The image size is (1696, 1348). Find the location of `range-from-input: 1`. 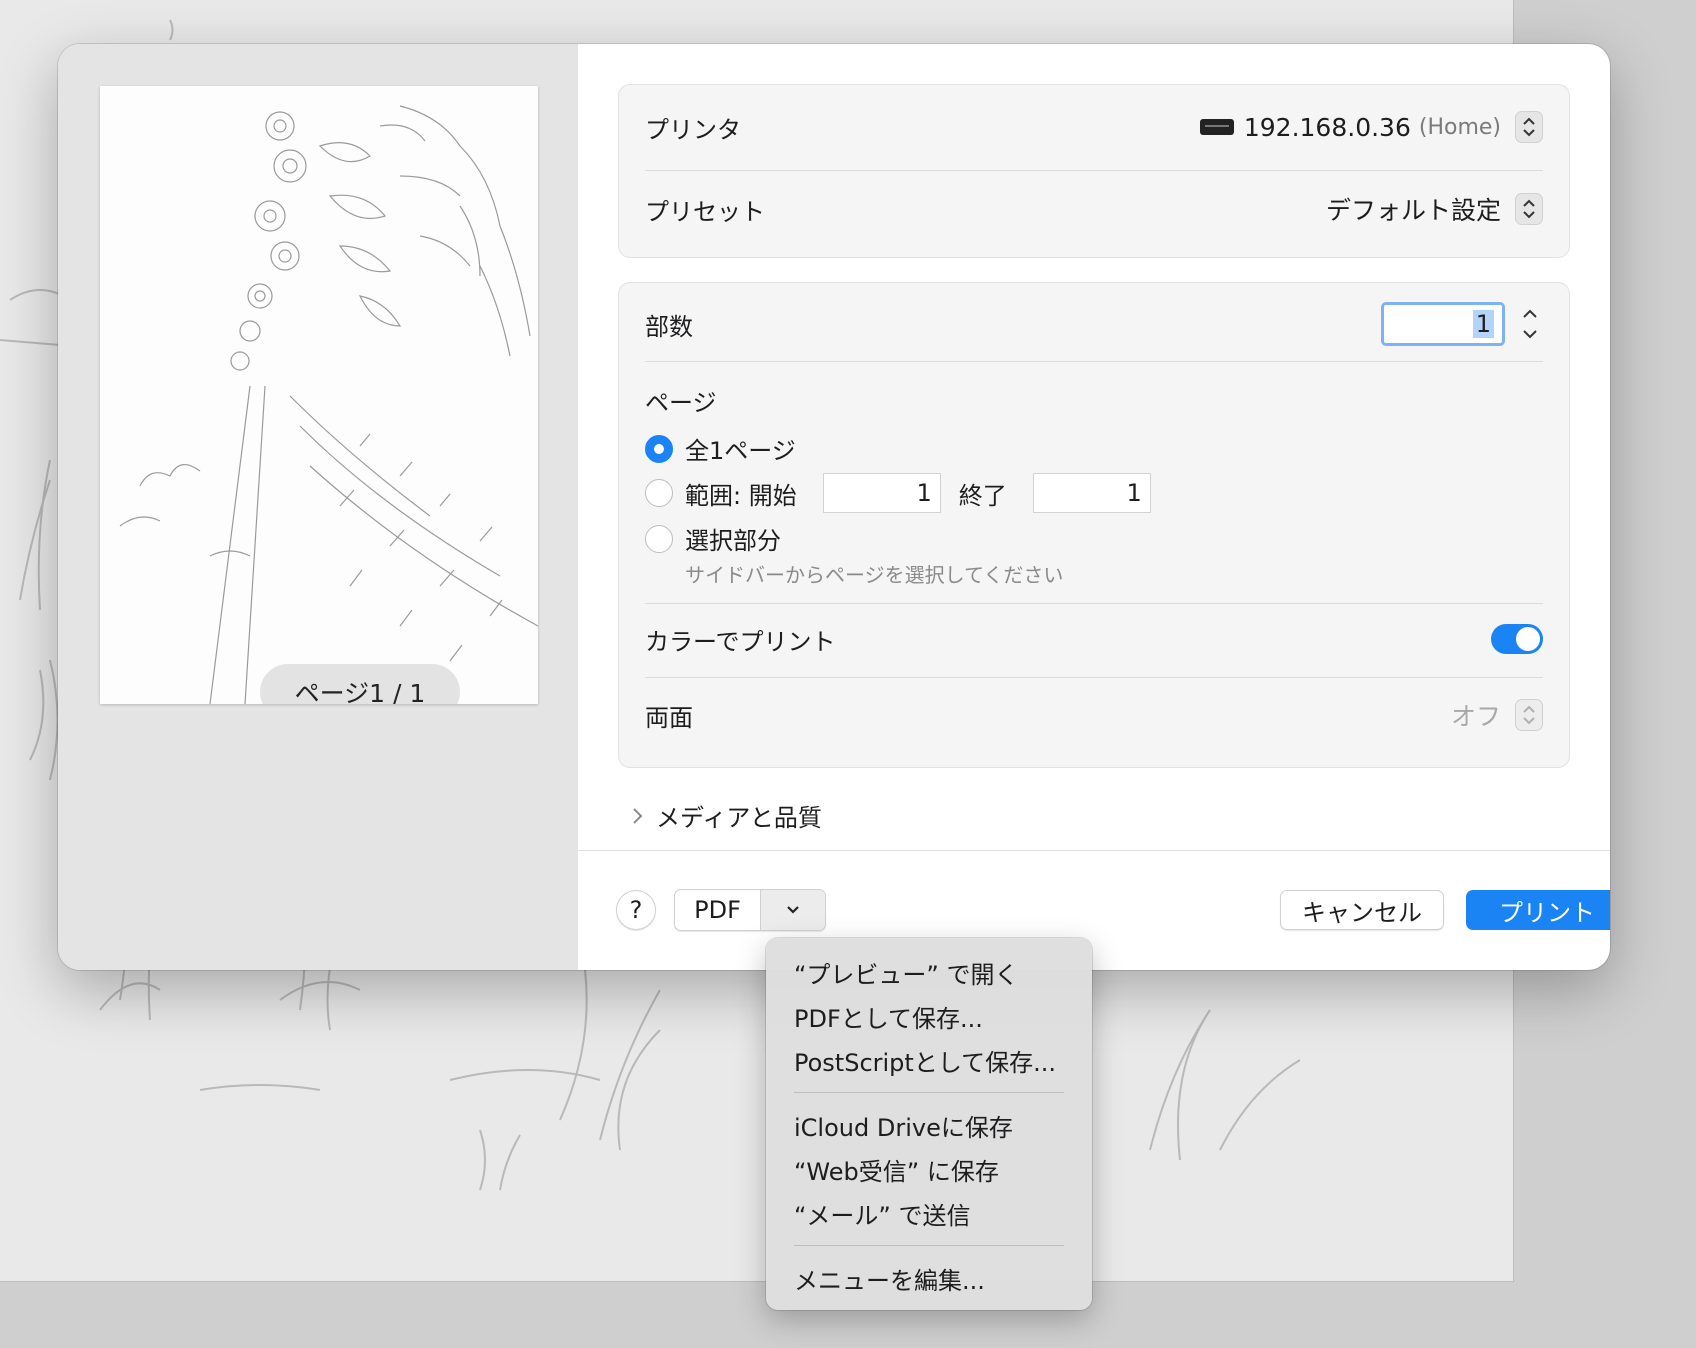

range-from-input: 1 is located at coordinates (881, 493).